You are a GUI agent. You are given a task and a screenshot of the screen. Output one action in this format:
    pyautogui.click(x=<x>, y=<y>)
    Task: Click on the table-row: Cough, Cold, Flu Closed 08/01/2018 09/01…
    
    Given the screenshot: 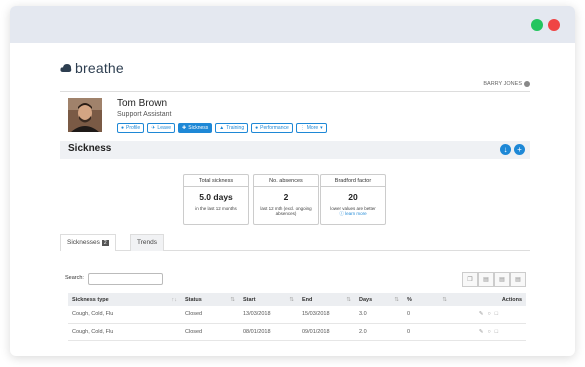 What is the action you would take?
    pyautogui.click(x=297, y=332)
    